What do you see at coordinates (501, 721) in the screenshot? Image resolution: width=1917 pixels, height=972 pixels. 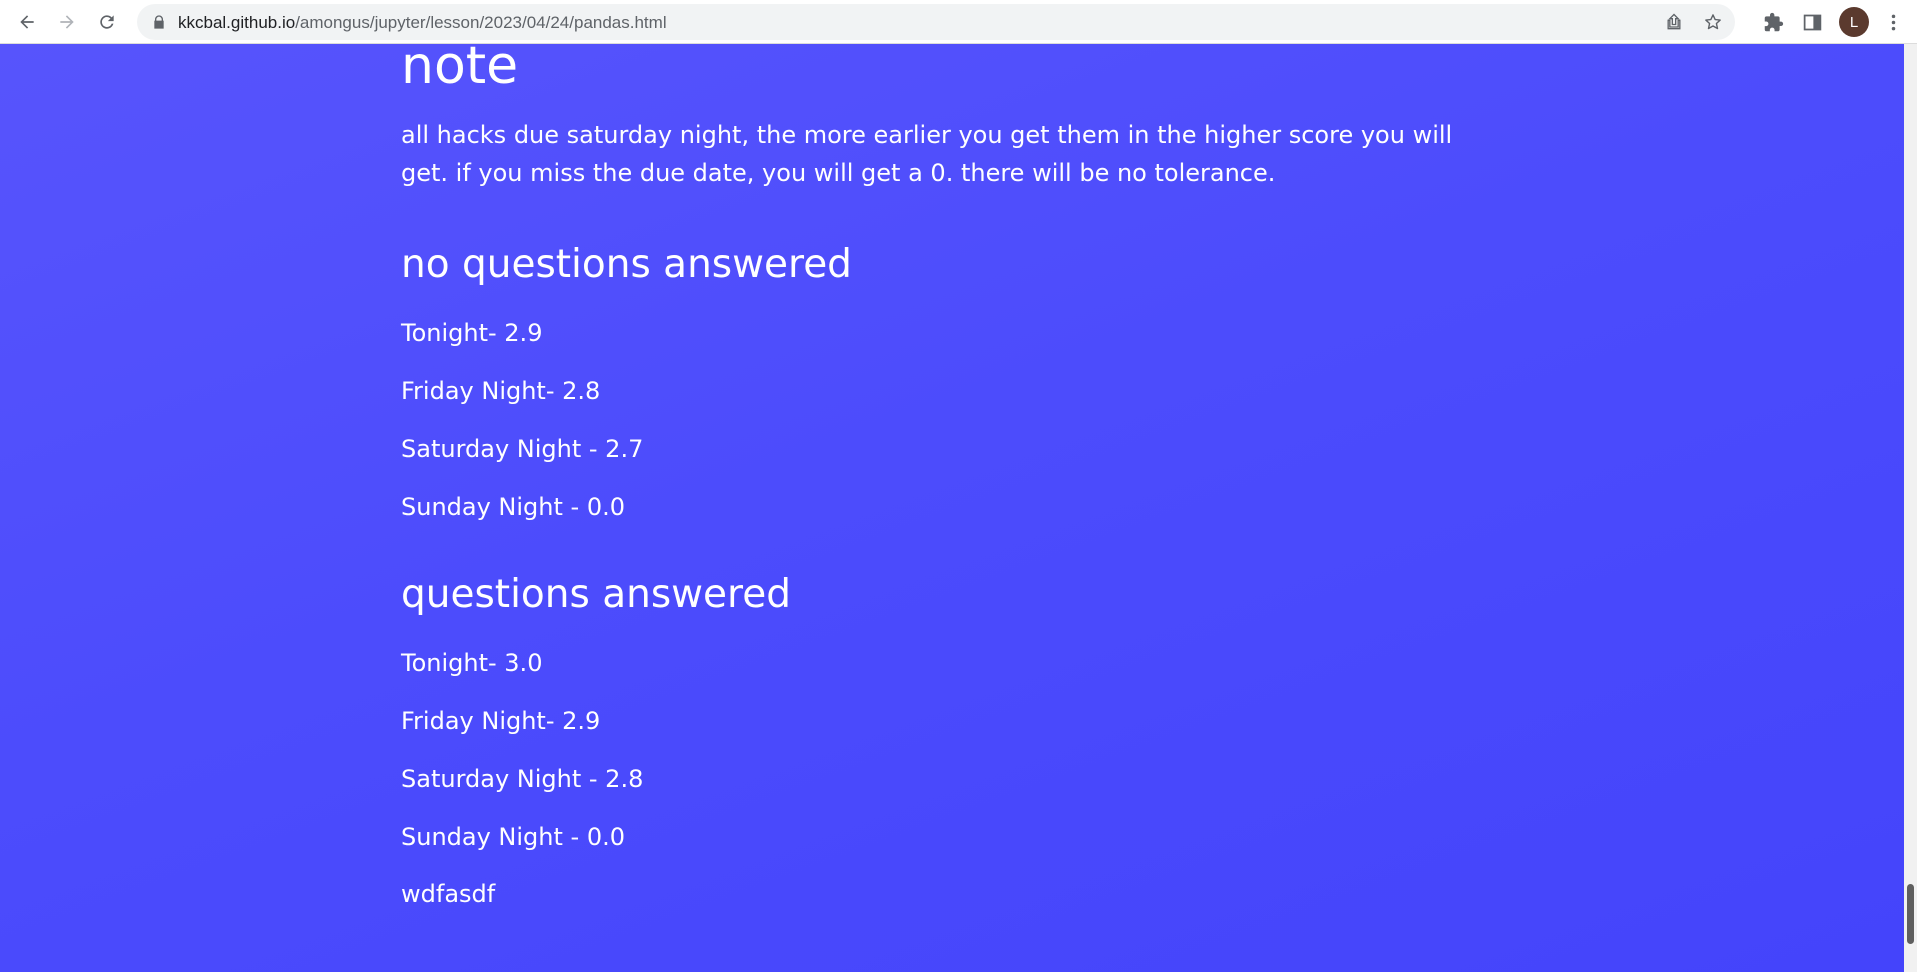 I see `questions-line: Friday Night- 2.9` at bounding box center [501, 721].